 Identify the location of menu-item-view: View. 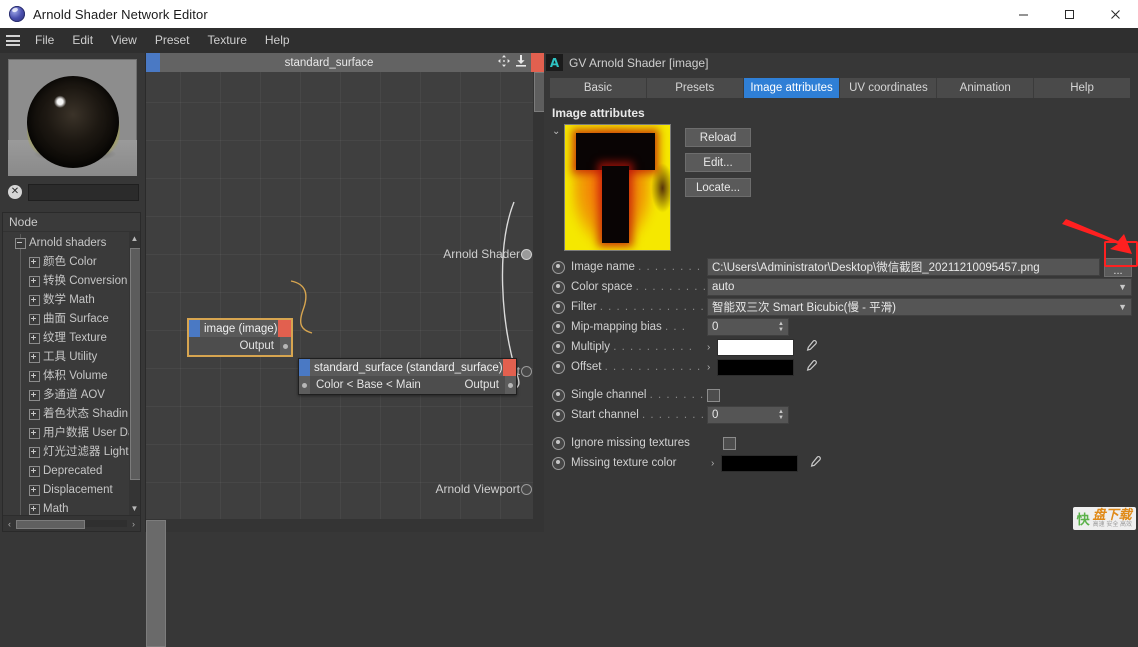
(124, 40).